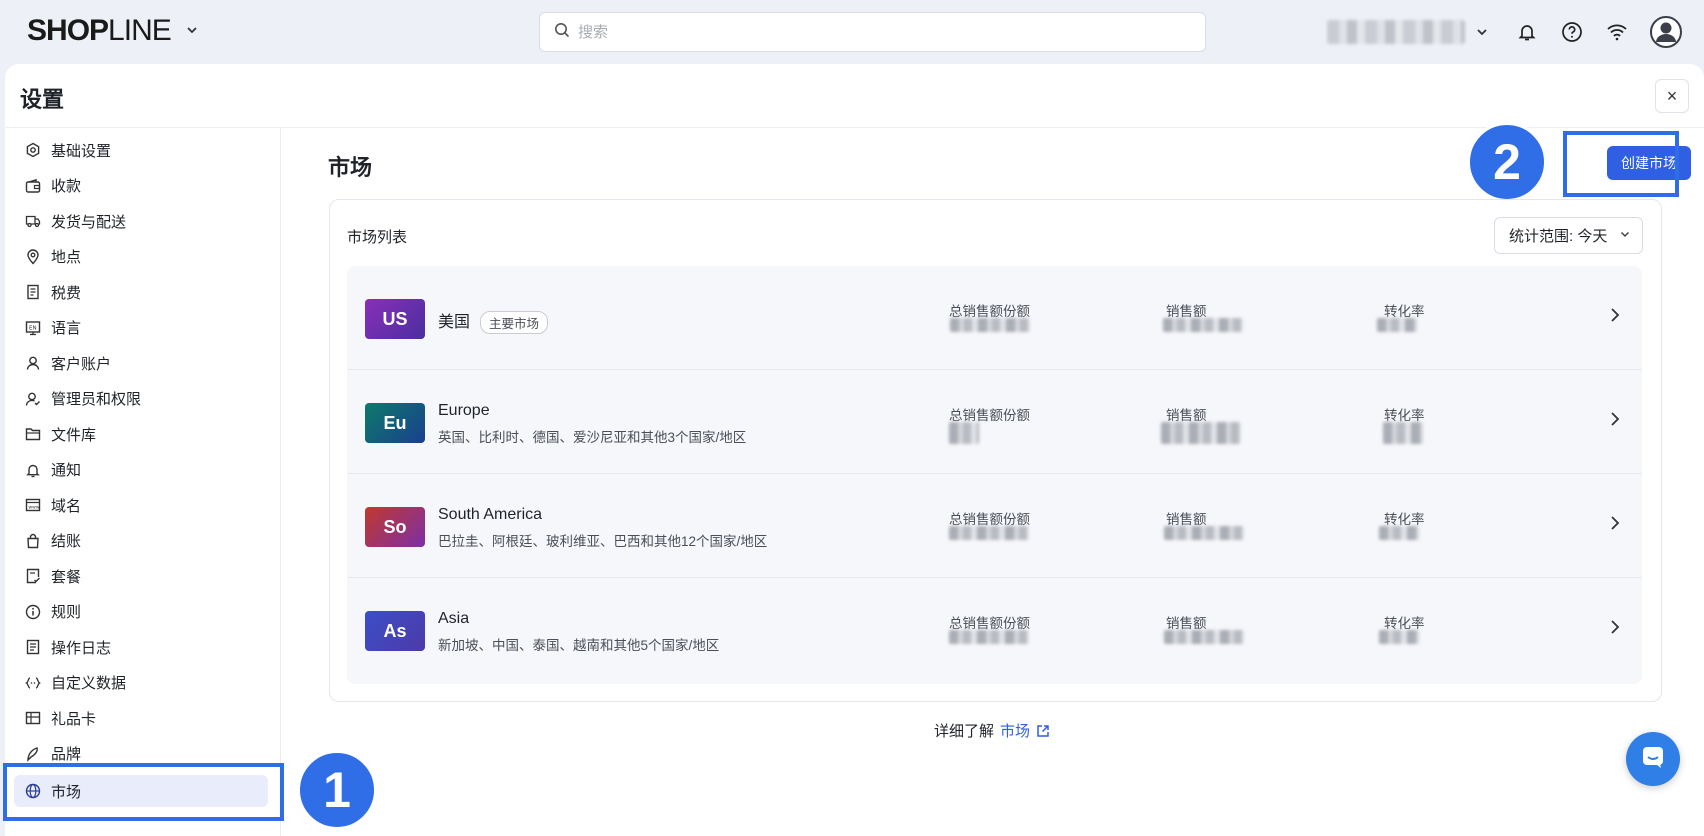 Image resolution: width=1704 pixels, height=836 pixels. What do you see at coordinates (141, 434) in the screenshot?
I see `sidebar-item-files: 文件库` at bounding box center [141, 434].